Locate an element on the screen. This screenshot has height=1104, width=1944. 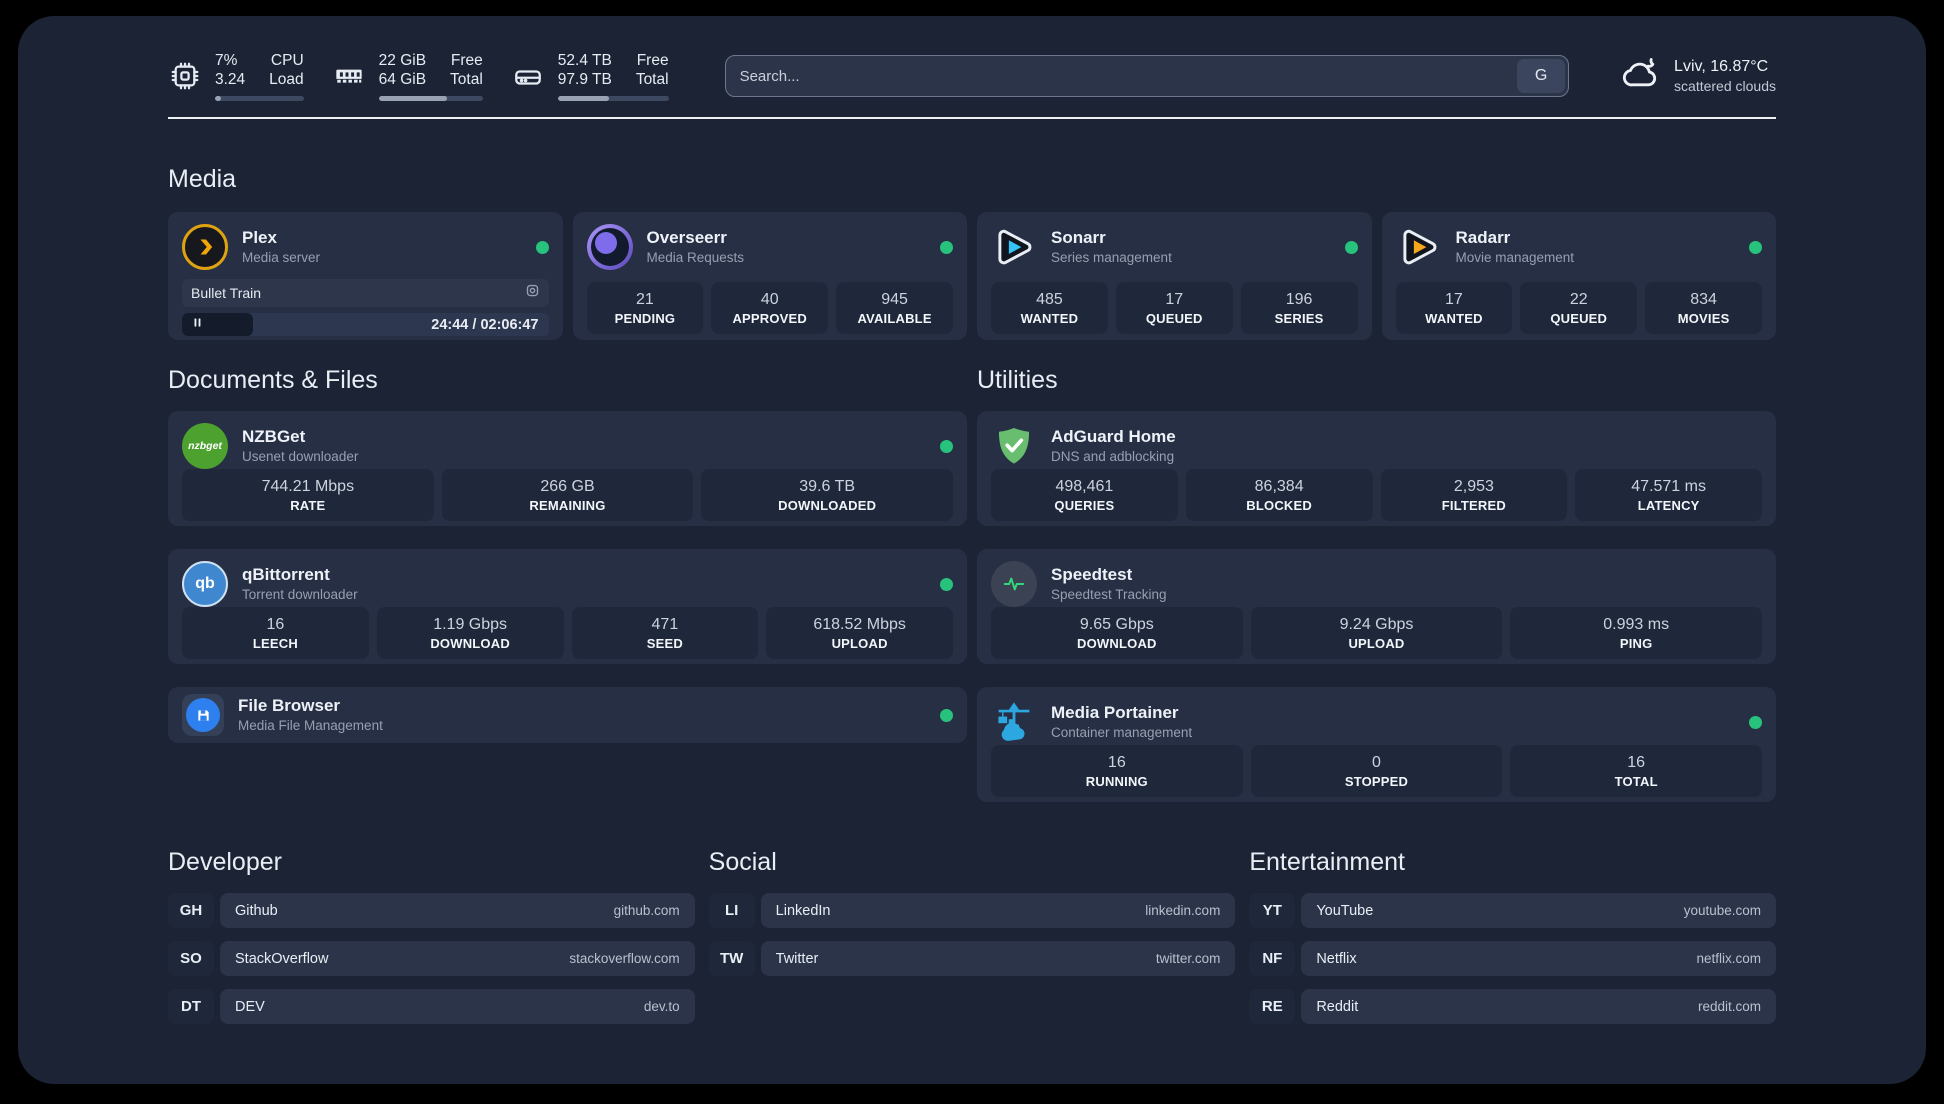
stat-value: 9.24 Gbps is located at coordinates (1376, 624).